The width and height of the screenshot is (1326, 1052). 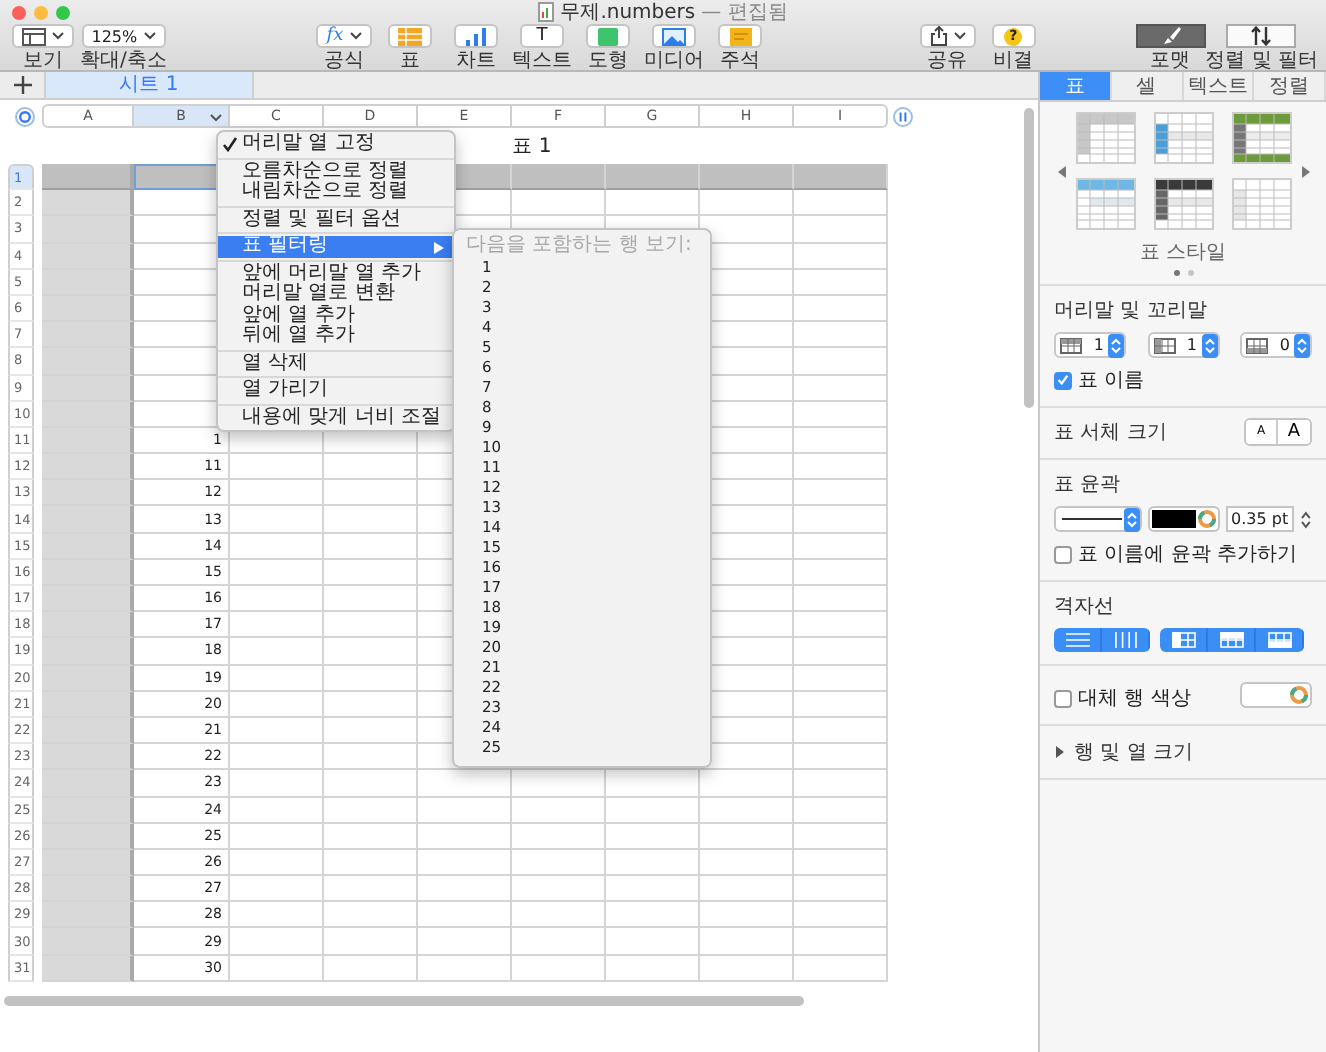 What do you see at coordinates (410, 36) in the screenshot?
I see `table-button` at bounding box center [410, 36].